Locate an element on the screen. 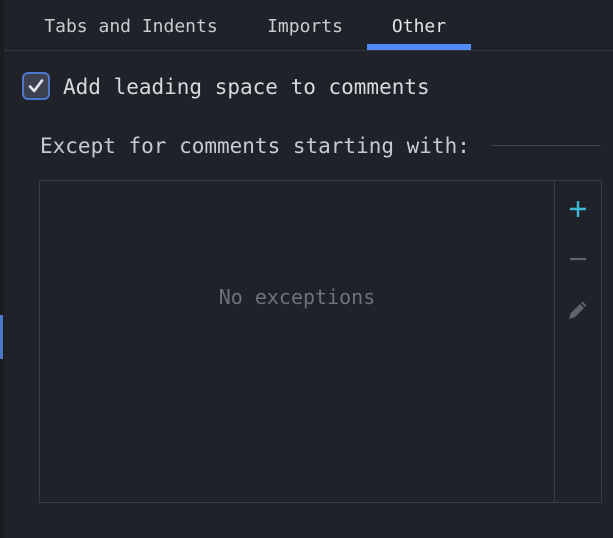  leading-space-checkbox is located at coordinates (36, 86).